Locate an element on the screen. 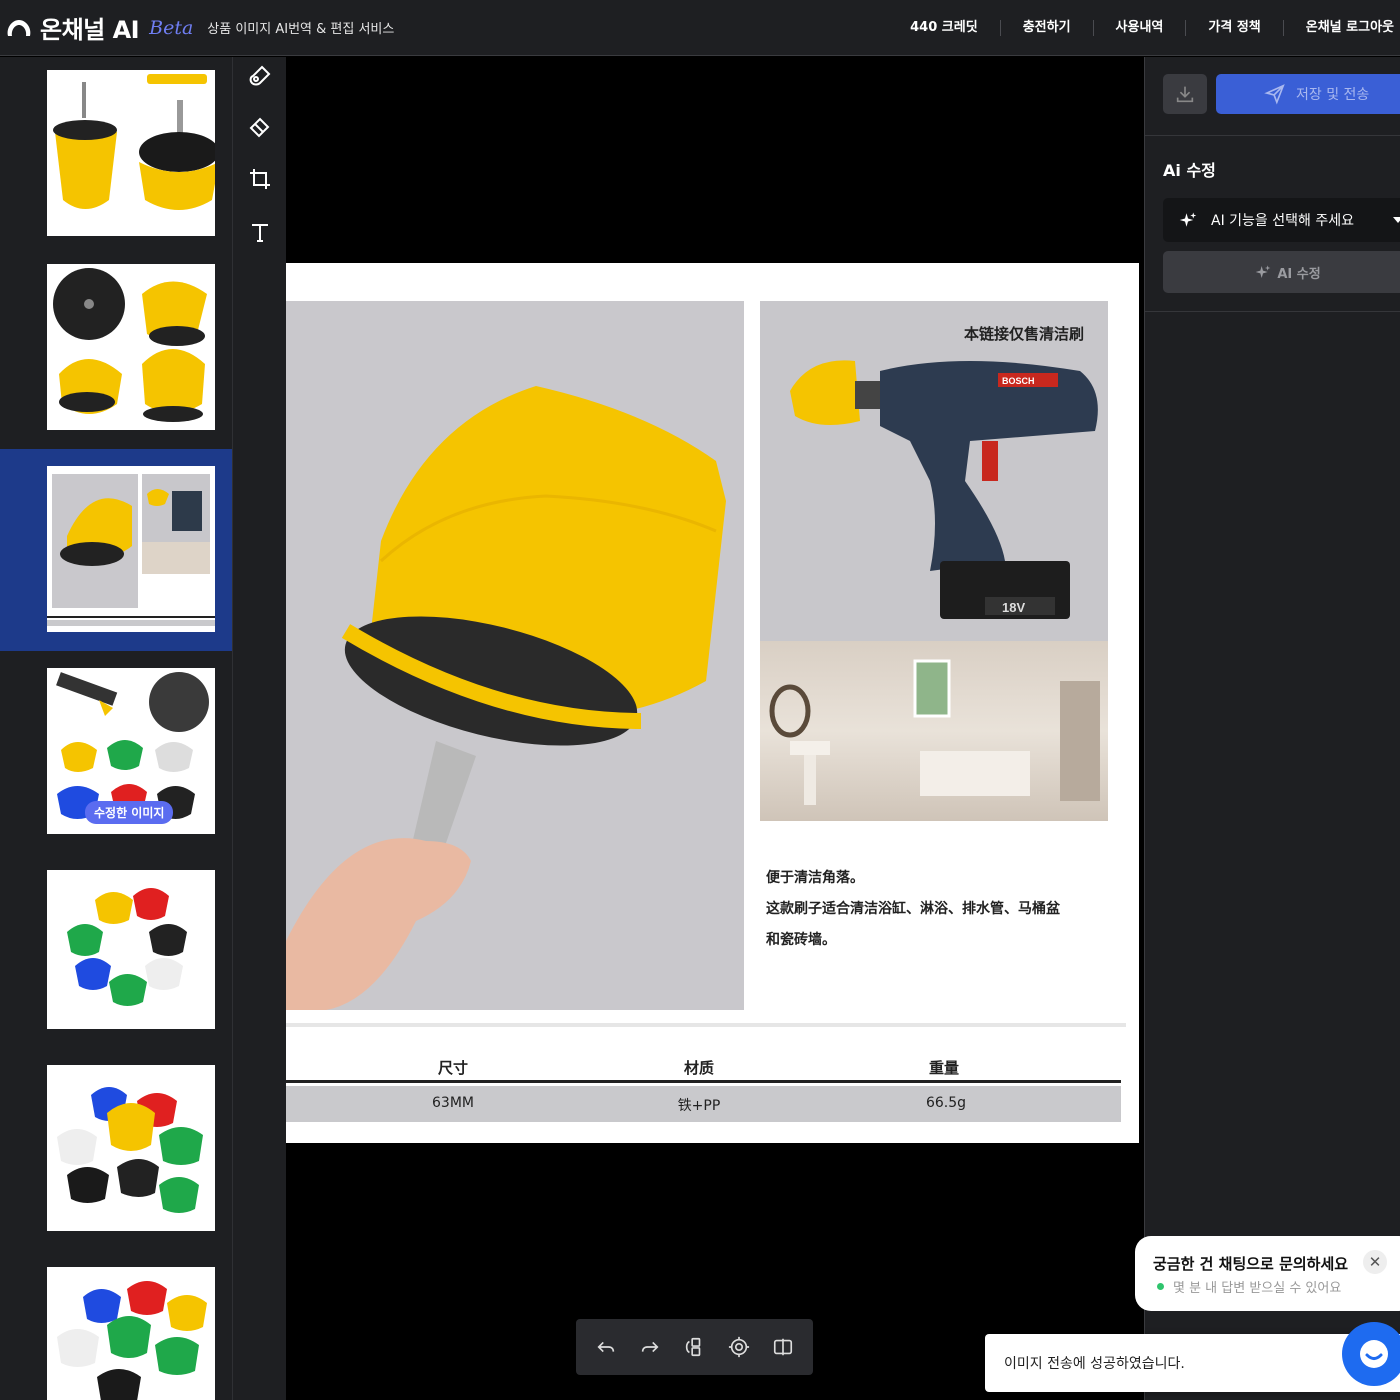  cordless-drill-illustration: 18V BOSCH is located at coordinates (944, 489).